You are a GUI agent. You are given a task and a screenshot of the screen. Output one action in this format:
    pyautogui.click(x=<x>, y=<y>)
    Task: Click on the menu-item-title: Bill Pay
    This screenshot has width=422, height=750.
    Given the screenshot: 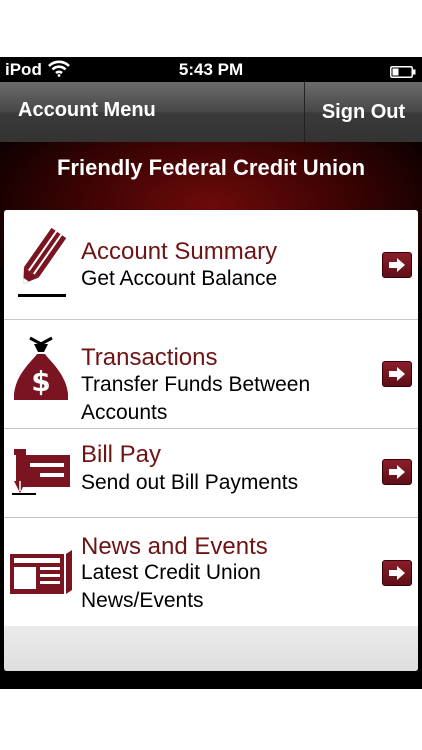 What is the action you would take?
    pyautogui.click(x=121, y=454)
    